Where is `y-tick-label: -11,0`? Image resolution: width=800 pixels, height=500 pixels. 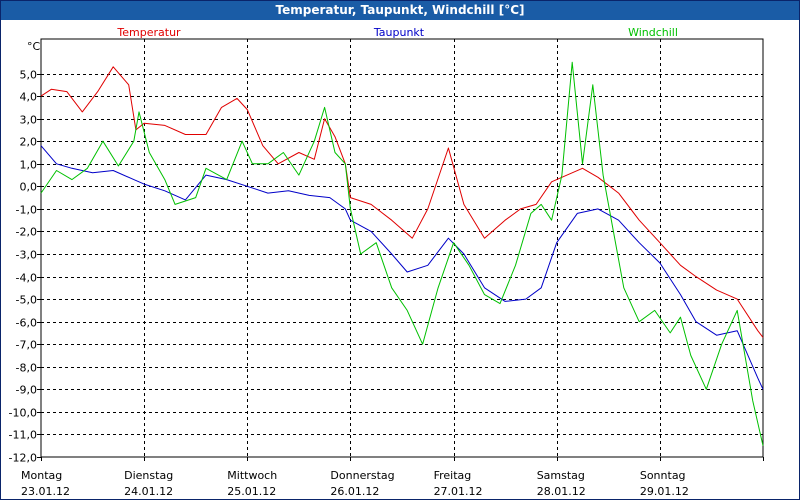
y-tick-label: -11,0 is located at coordinates (23, 435).